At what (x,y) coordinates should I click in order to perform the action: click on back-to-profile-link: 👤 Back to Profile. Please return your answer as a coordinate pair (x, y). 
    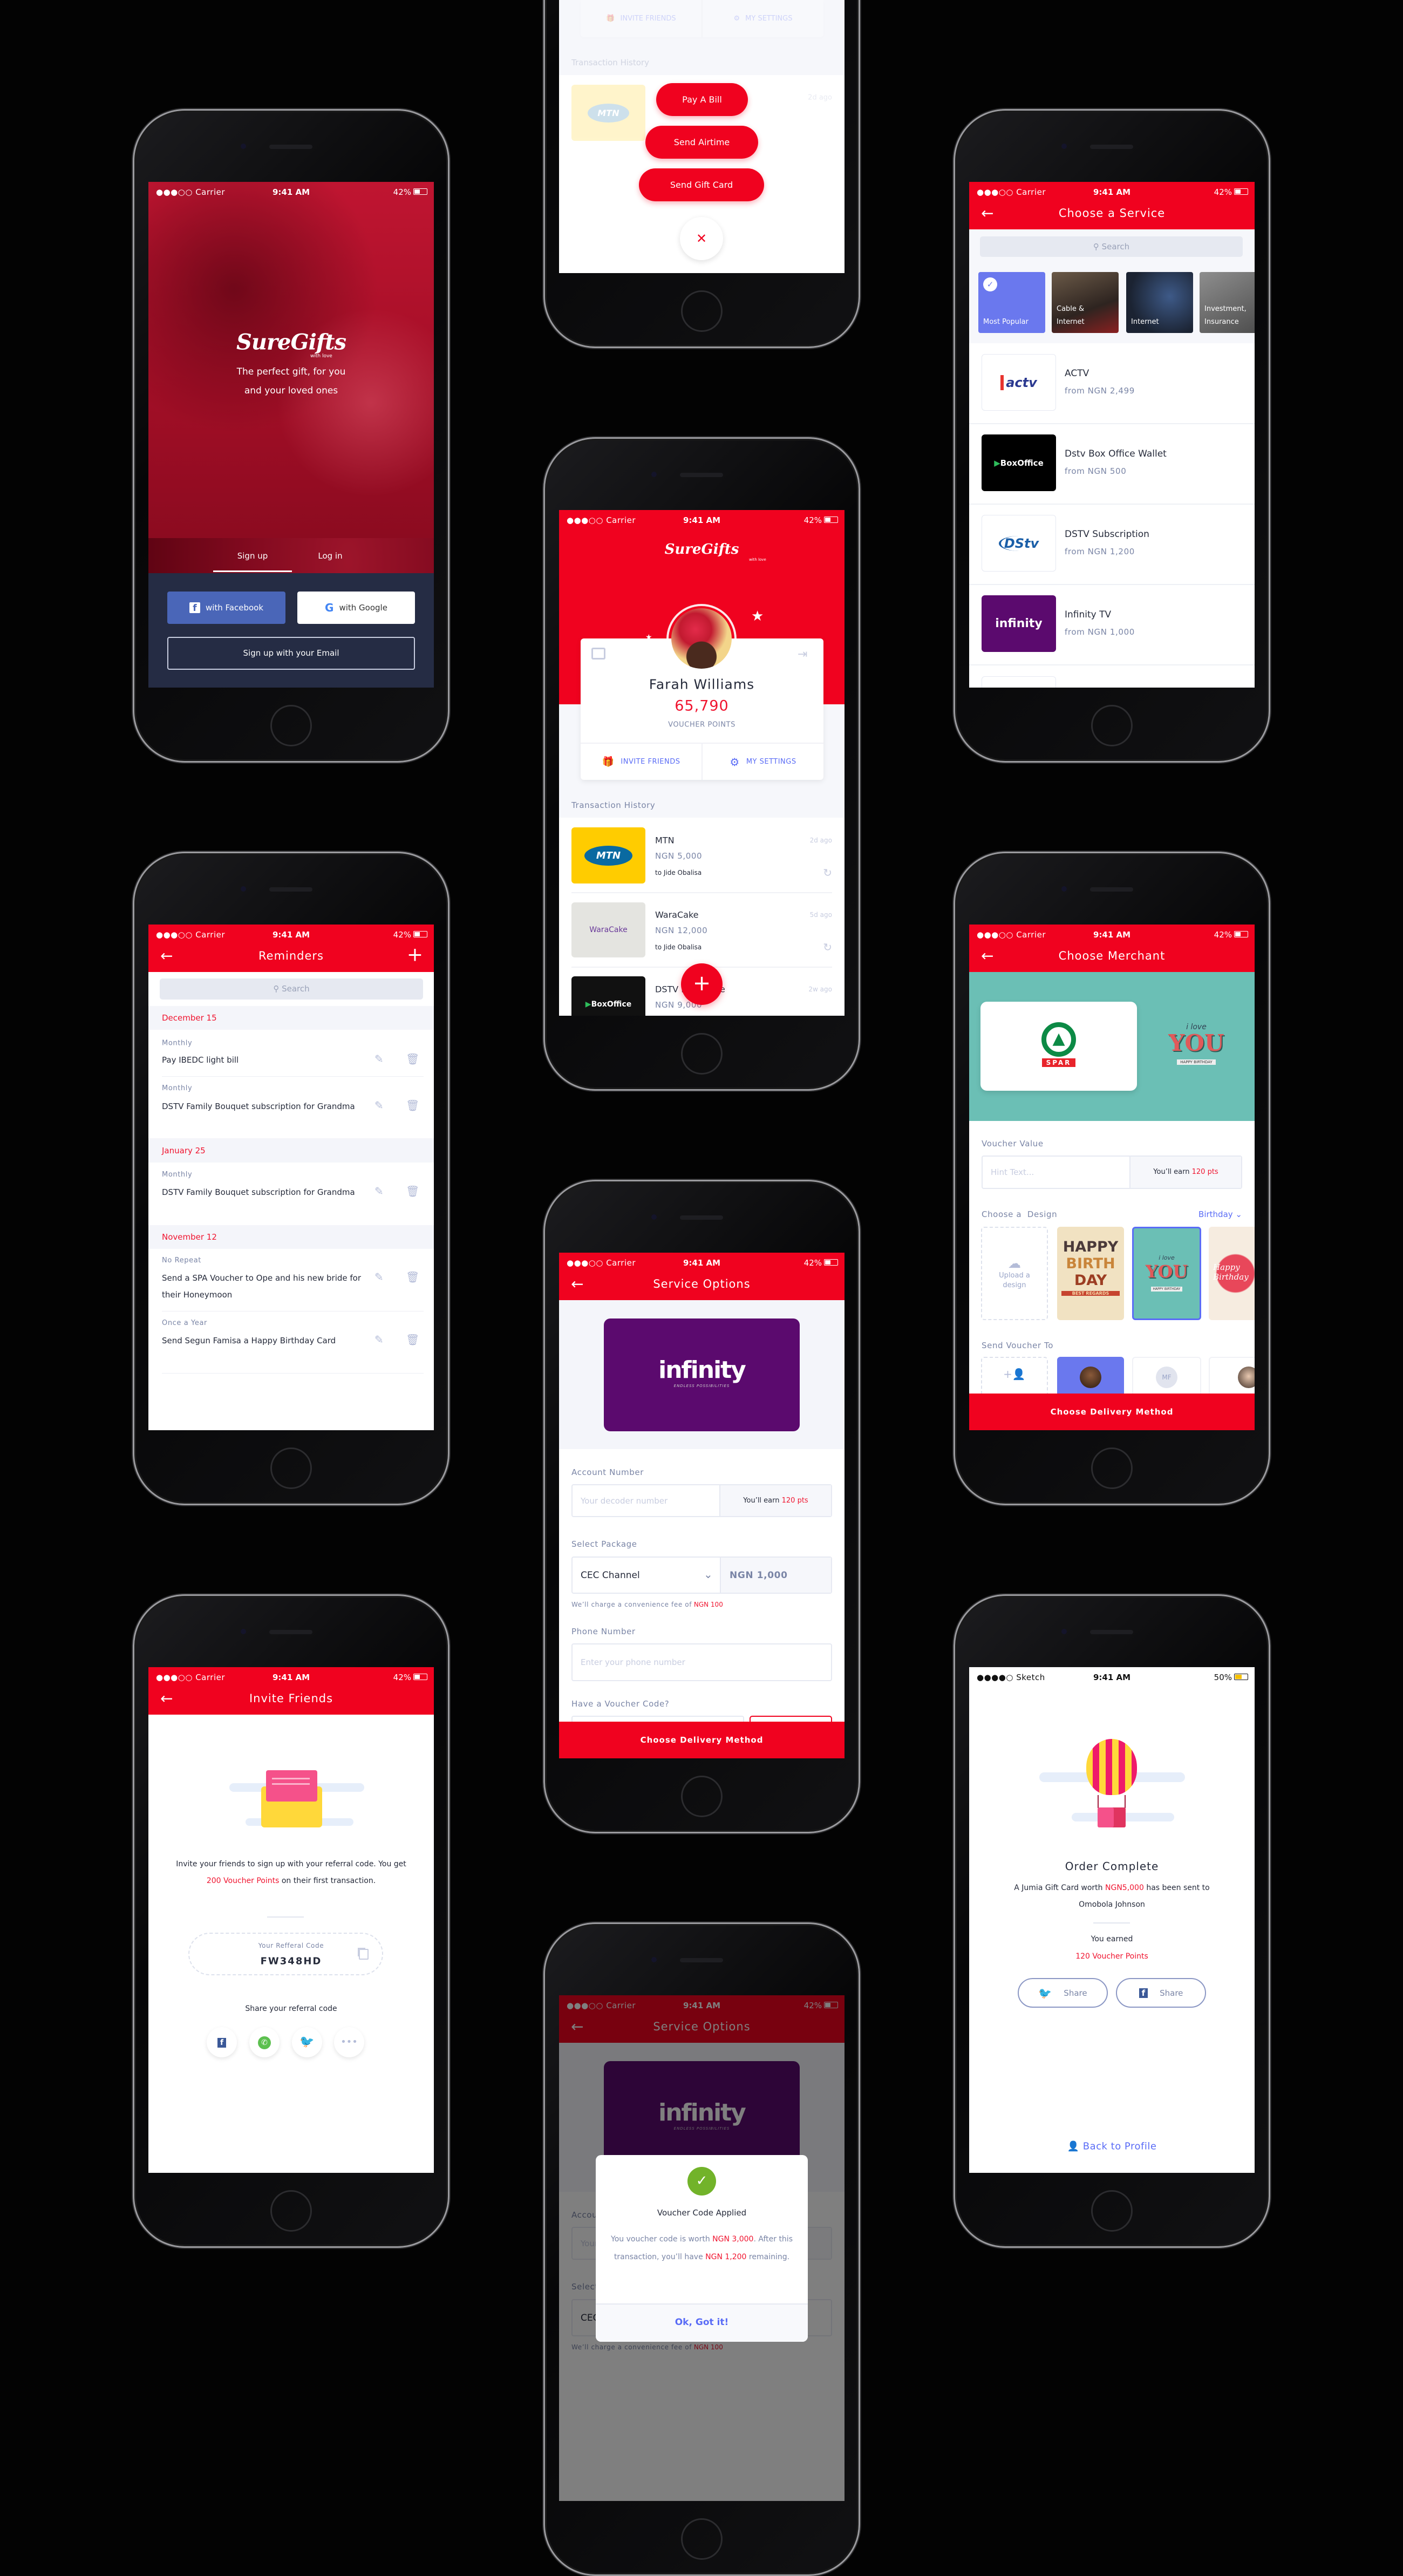
    Looking at the image, I should click on (1112, 2146).